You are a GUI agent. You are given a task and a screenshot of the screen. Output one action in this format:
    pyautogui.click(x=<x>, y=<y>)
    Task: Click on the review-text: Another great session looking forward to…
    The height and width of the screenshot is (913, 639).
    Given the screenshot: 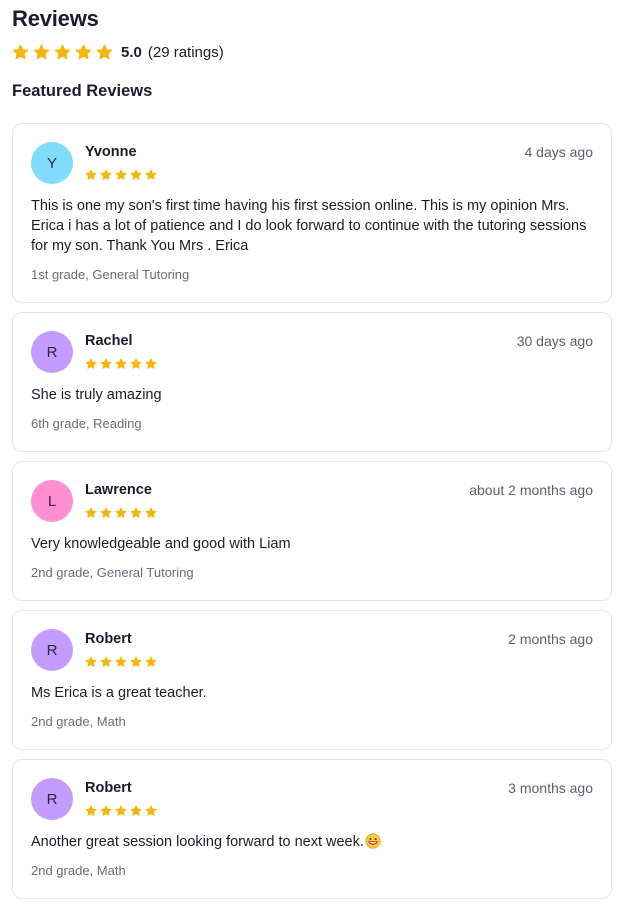 What is the action you would take?
    pyautogui.click(x=312, y=842)
    